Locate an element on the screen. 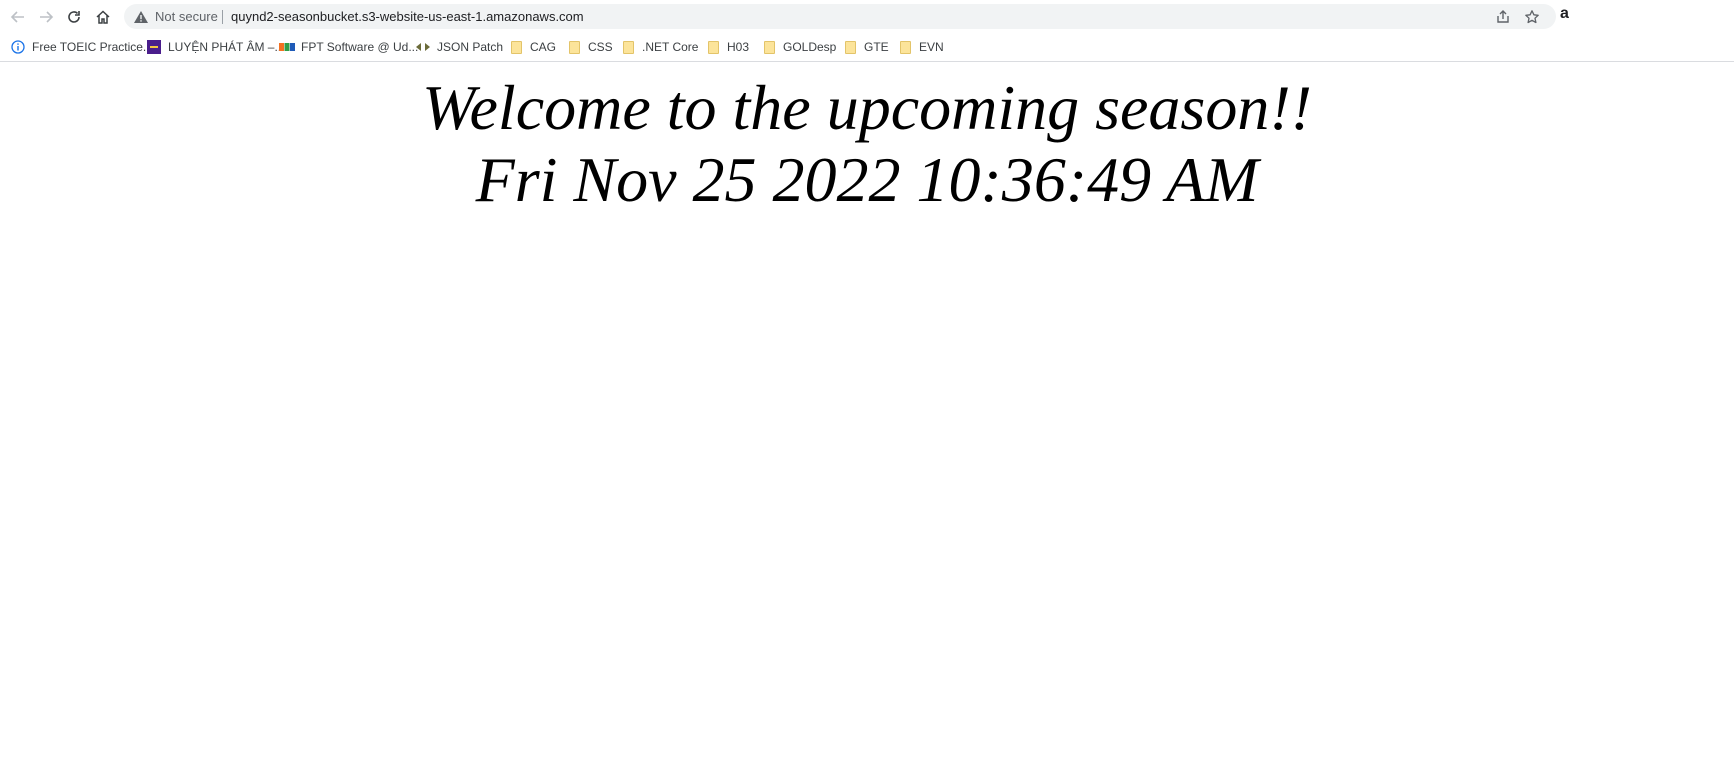 This screenshot has height=762, width=1734. bookmark-label: .NET Core is located at coordinates (670, 47).